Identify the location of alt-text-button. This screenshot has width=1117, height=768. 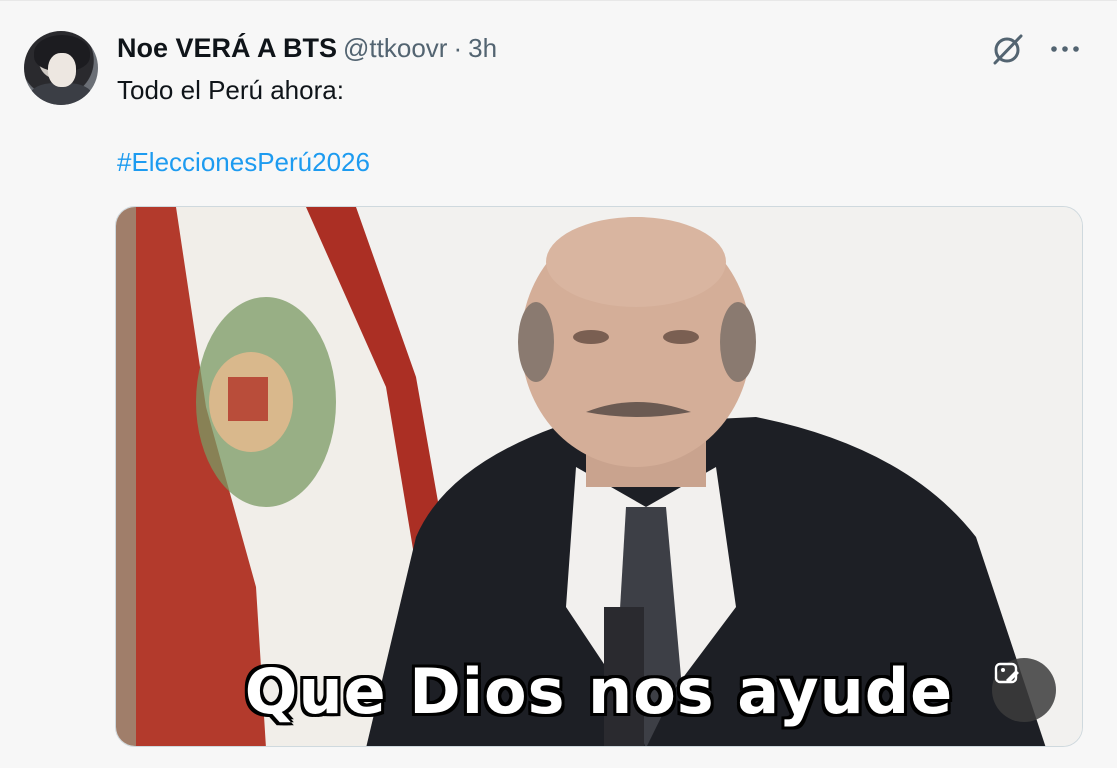
(1024, 690).